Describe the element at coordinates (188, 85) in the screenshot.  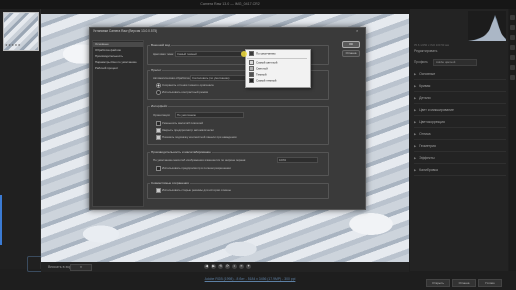
I see `preserve-radio-label: Сохранять оттенки темного оригинала` at that location.